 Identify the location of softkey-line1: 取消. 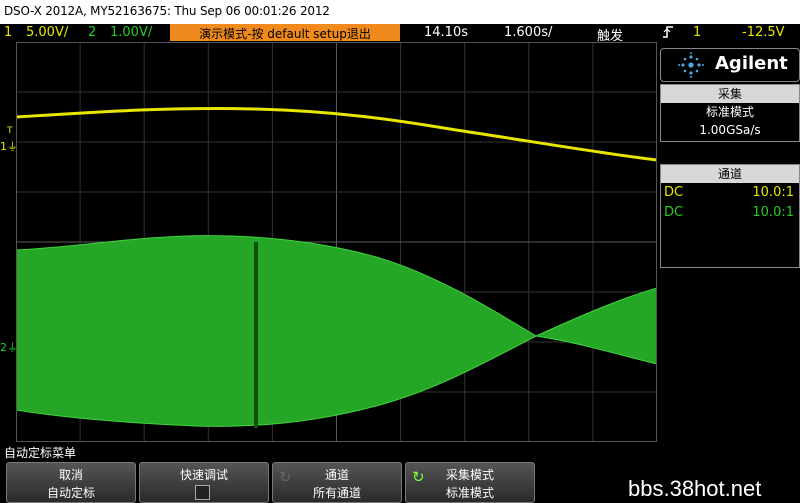
(70, 475).